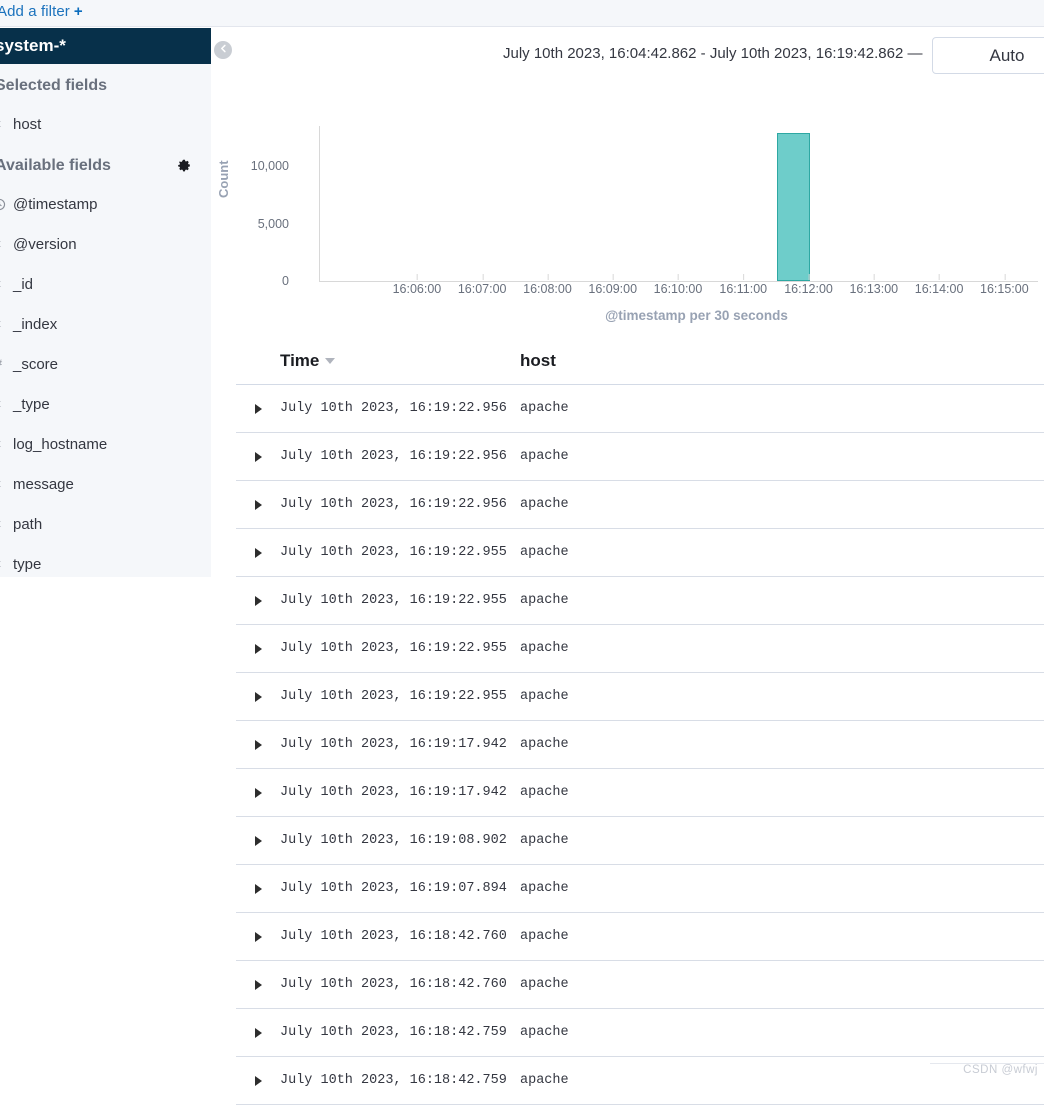 The image size is (1044, 1105). Describe the element at coordinates (78, 11) in the screenshot. I see `plus-icon: +` at that location.